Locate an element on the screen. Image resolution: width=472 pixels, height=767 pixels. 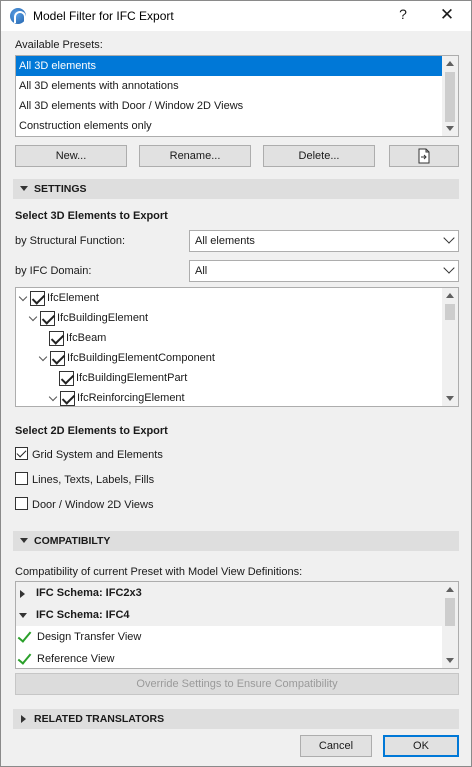
grid-system-checkbox: Grid System and Elements is located at coordinates (89, 455).